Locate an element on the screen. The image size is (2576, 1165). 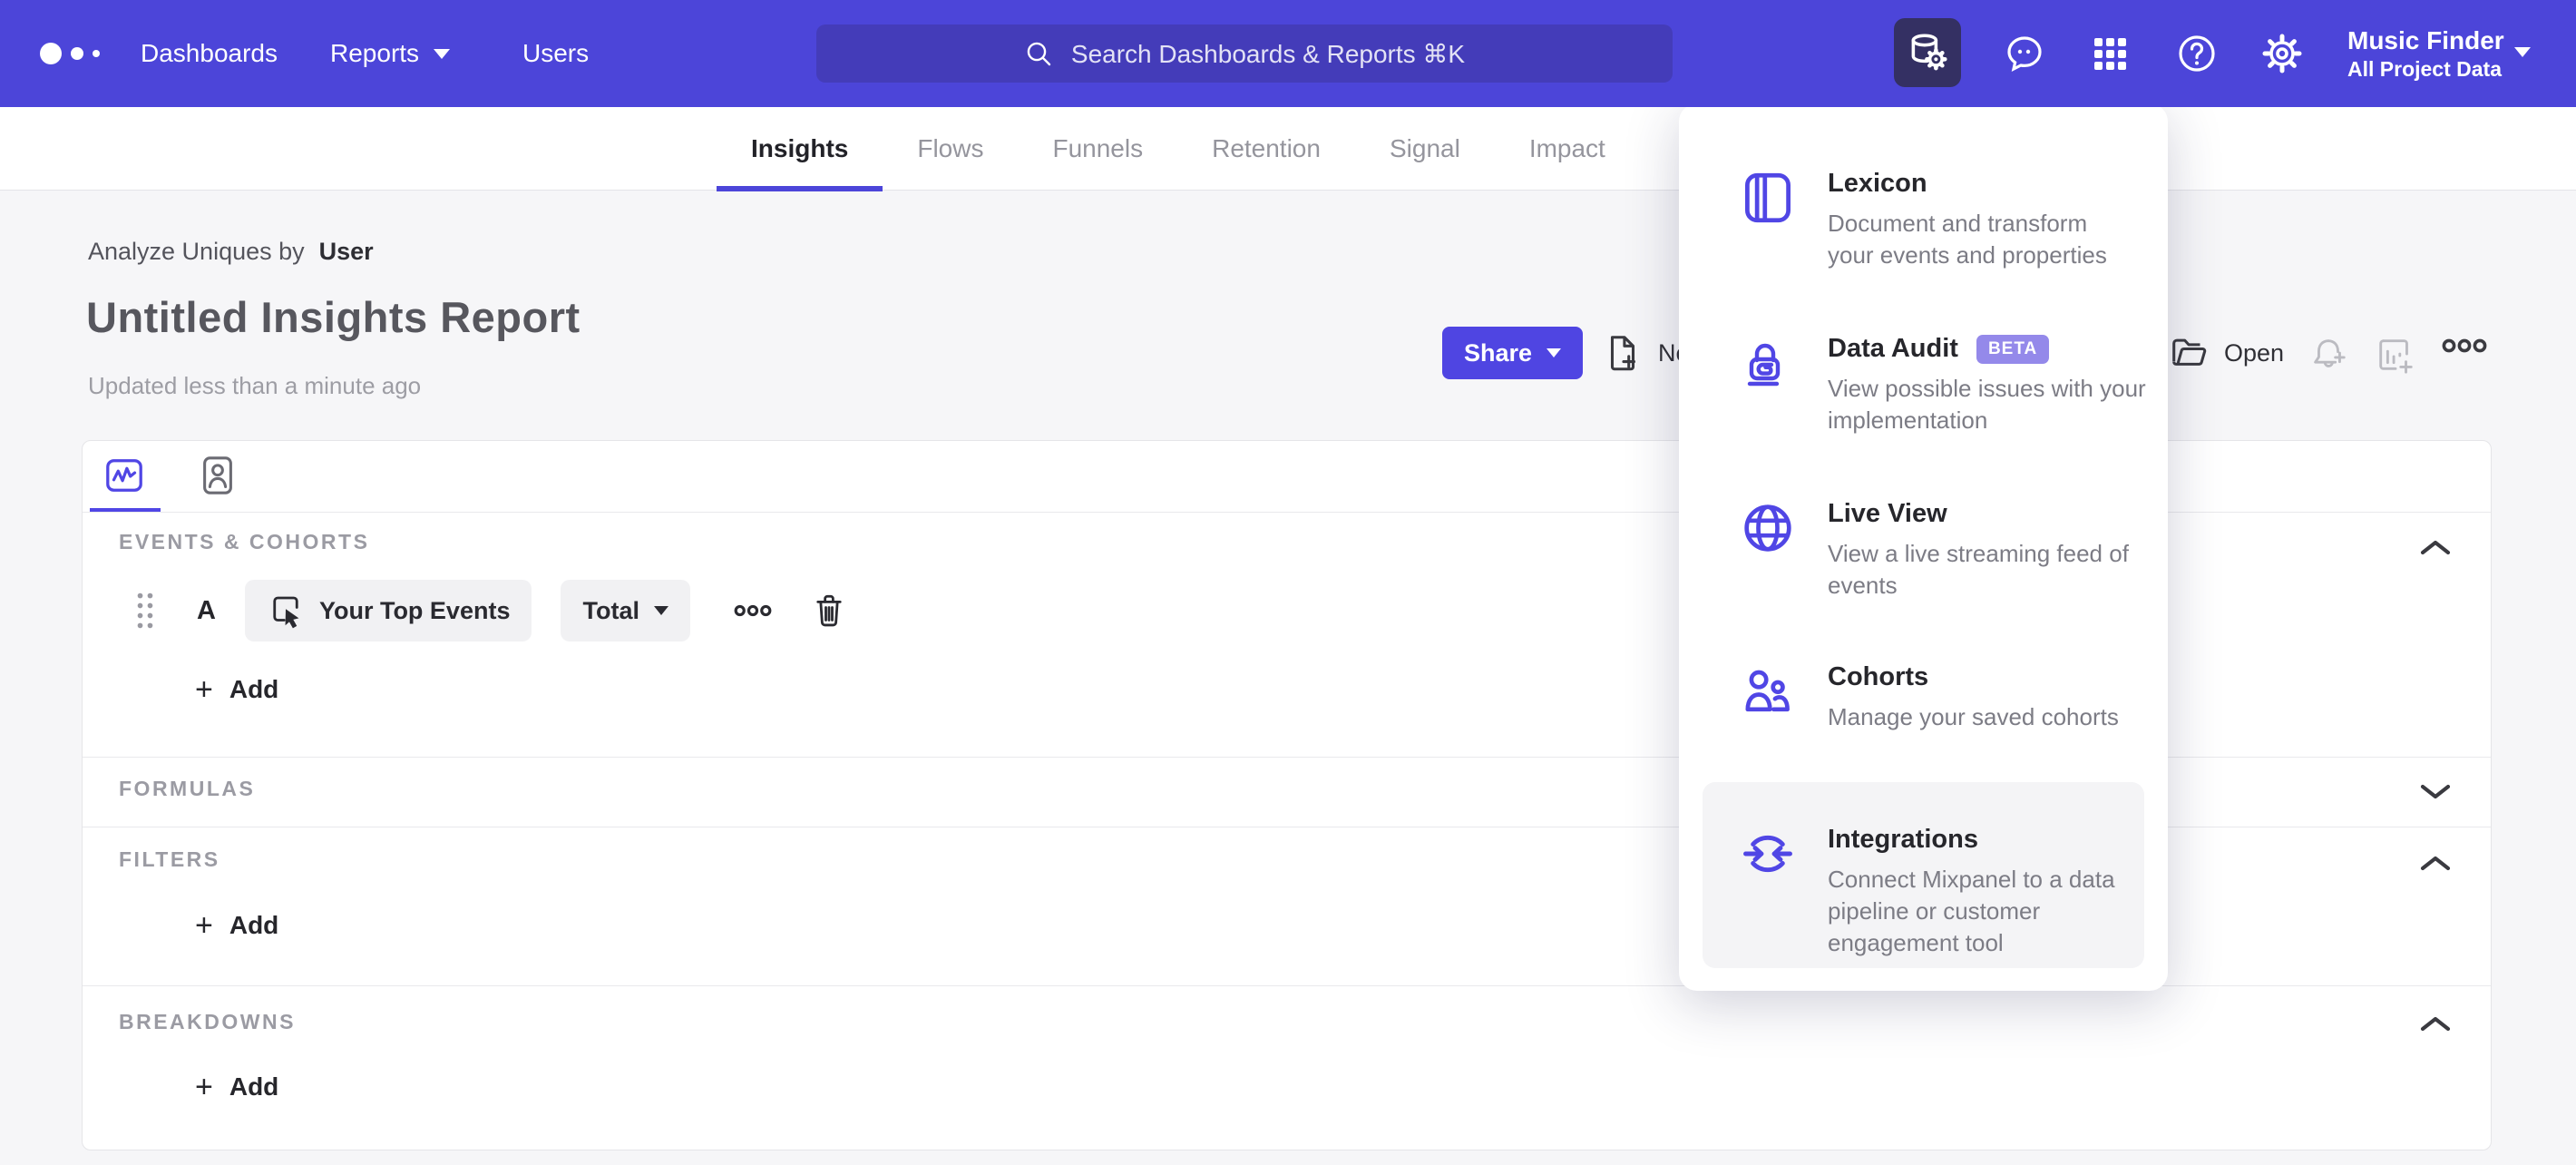
add-to-dashboard-button is located at coordinates (2395, 355).